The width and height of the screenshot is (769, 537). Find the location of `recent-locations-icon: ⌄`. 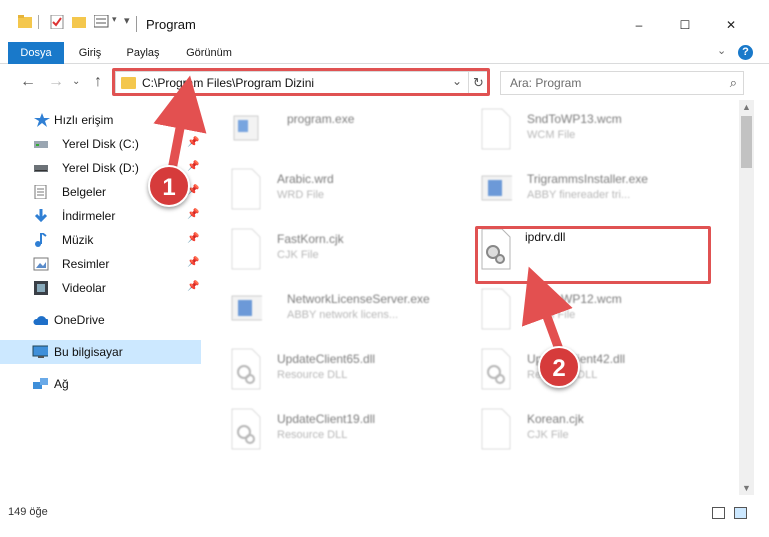

recent-locations-icon: ⌄ is located at coordinates (76, 81).